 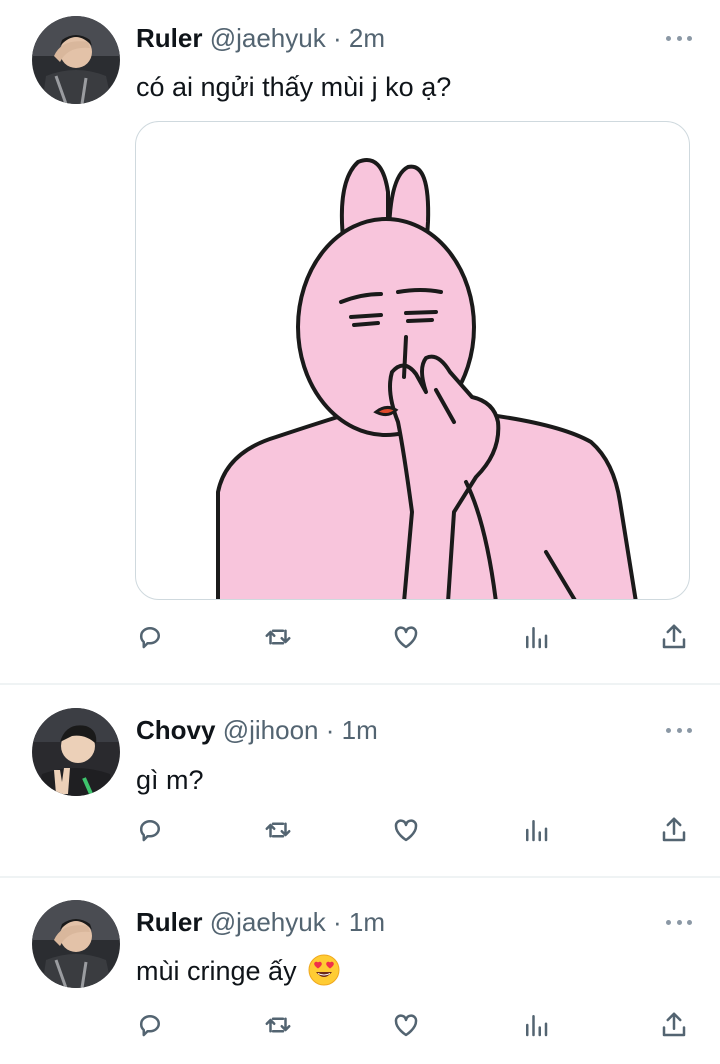 I want to click on display-name: Chovy, so click(x=175, y=730).